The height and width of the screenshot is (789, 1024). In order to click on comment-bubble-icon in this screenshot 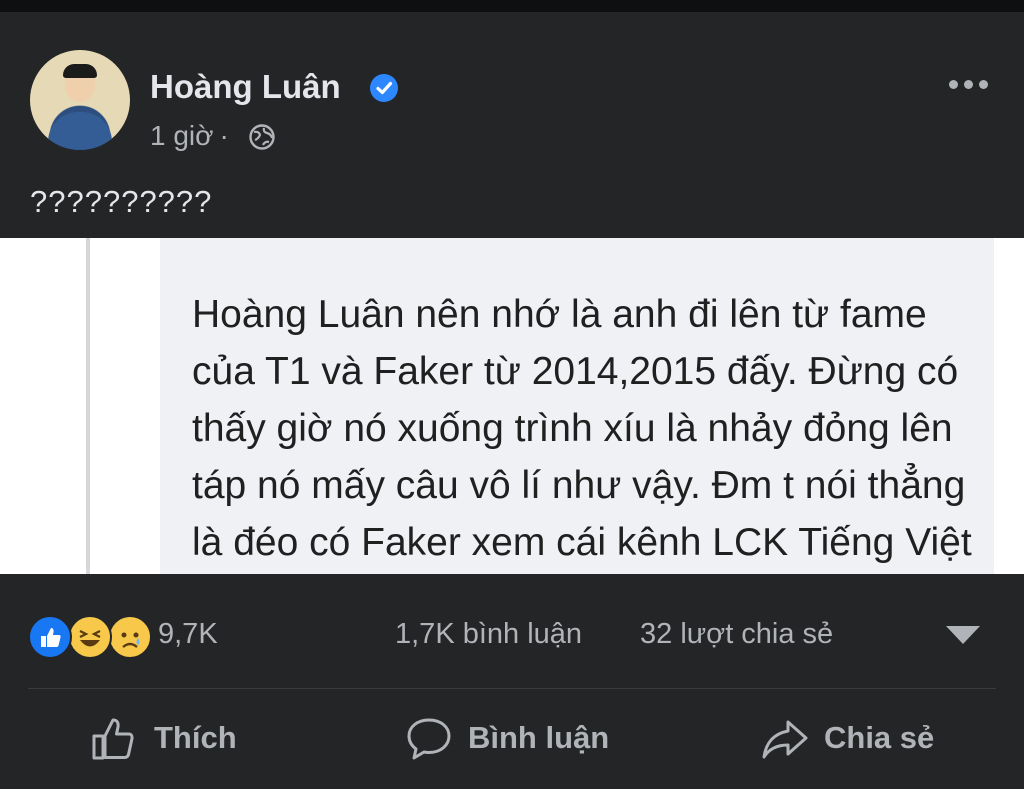, I will do `click(429, 739)`.